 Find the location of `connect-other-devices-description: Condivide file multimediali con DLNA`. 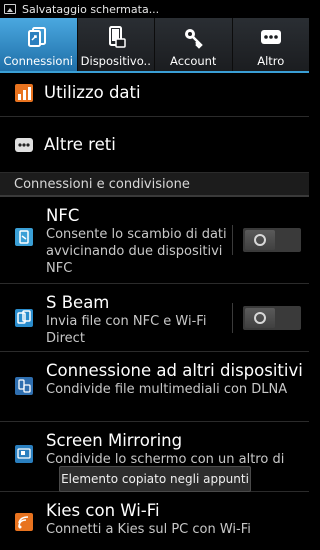

connect-other-devices-description: Condivide file multimediali con DLNA is located at coordinates (167, 389).